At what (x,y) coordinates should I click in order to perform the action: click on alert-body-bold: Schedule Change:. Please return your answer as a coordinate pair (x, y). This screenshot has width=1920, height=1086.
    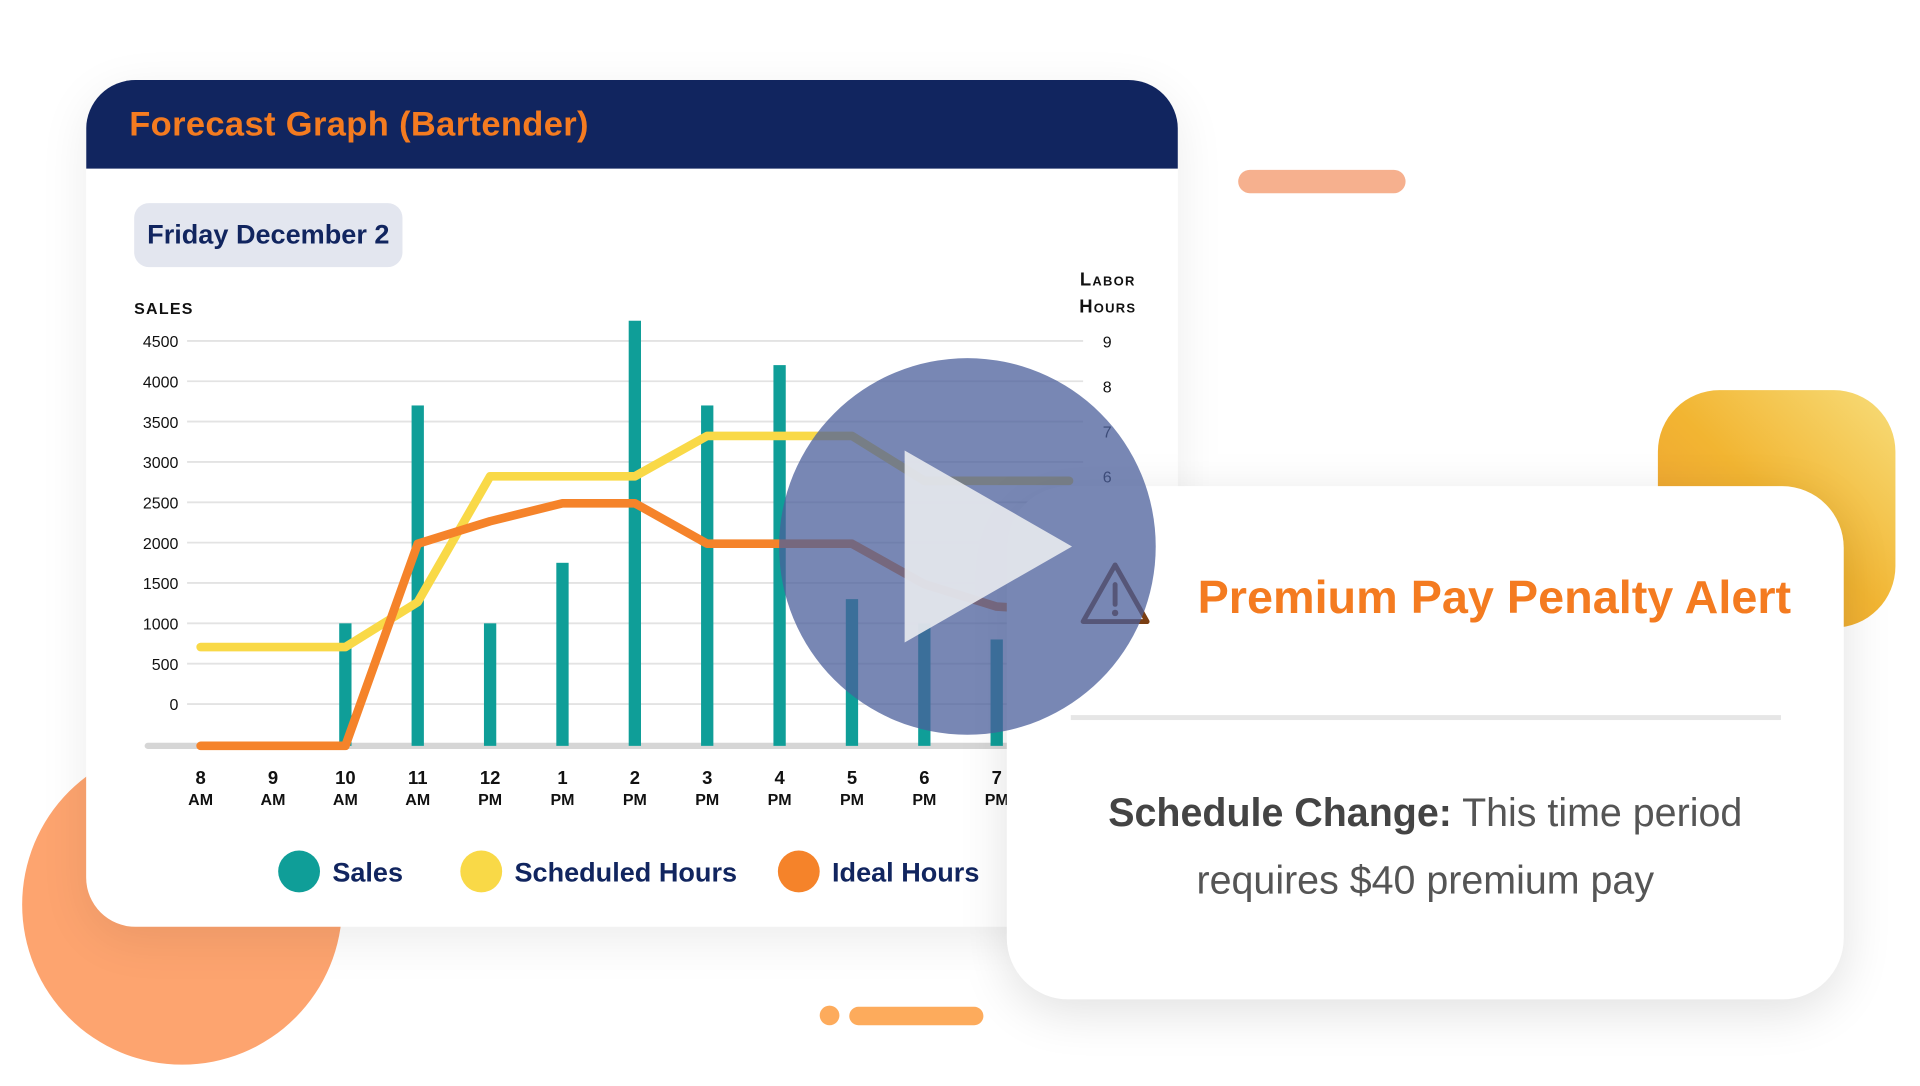
    Looking at the image, I should click on (1280, 812).